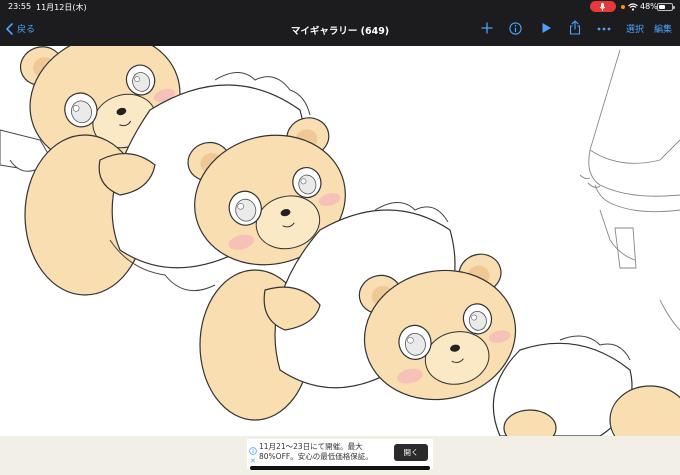 This screenshot has width=680, height=475. I want to click on status-bar: 23:55 11月12日(木) 48%, so click(340, 7).